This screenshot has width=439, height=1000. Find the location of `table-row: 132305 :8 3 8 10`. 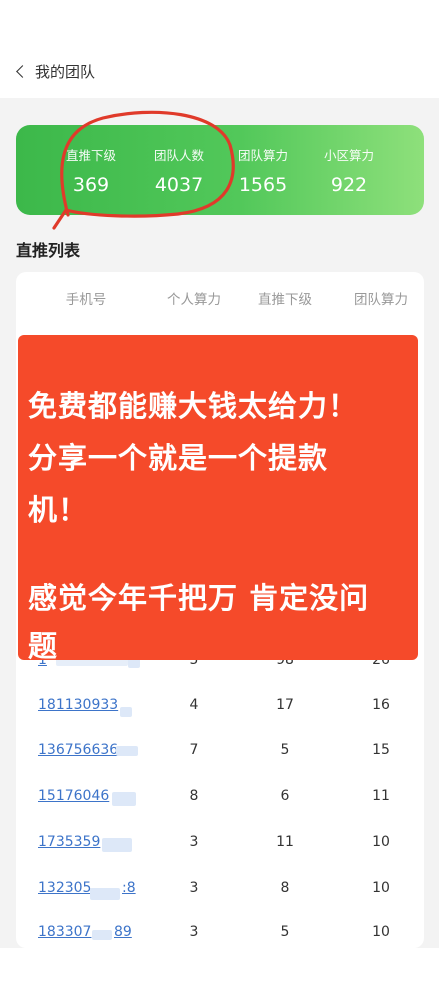

table-row: 132305 :8 3 8 10 is located at coordinates (220, 895).